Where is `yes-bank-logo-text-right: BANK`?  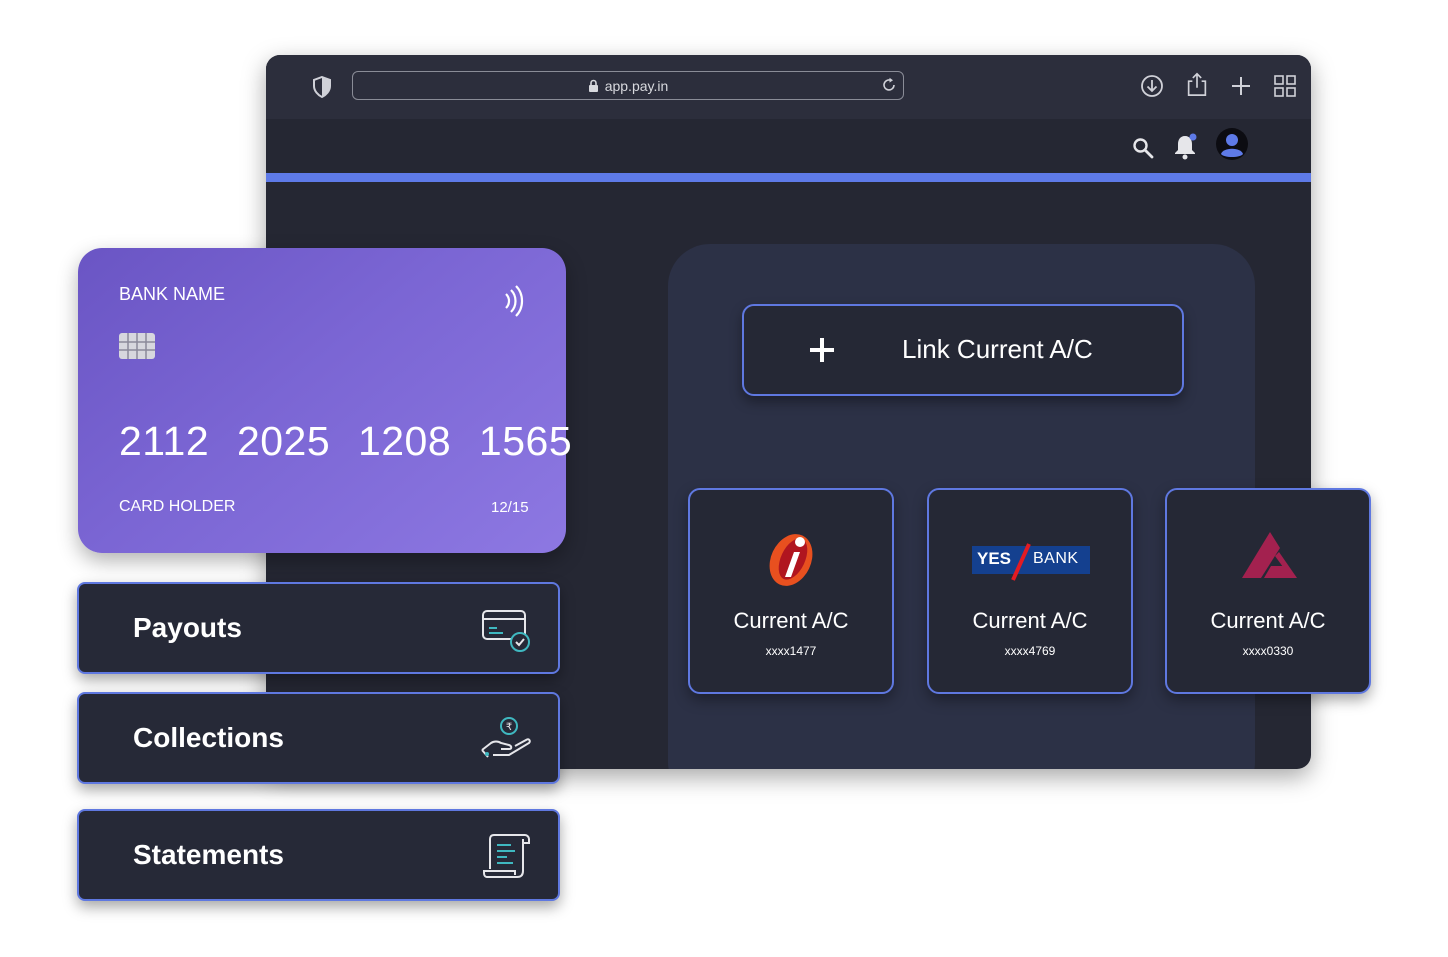 yes-bank-logo-text-right: BANK is located at coordinates (1056, 558).